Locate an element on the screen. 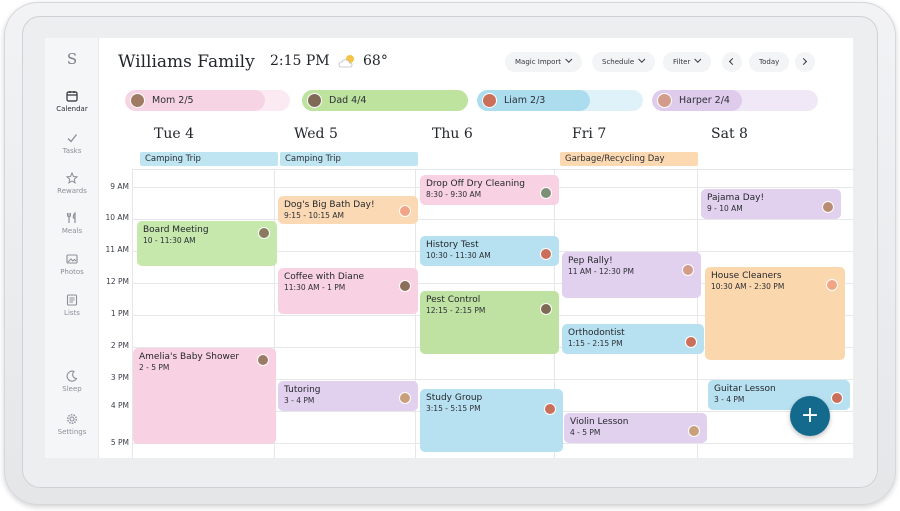 The height and width of the screenshot is (511, 900). event-title: Drop Off Dry Cleaning is located at coordinates (475, 184).